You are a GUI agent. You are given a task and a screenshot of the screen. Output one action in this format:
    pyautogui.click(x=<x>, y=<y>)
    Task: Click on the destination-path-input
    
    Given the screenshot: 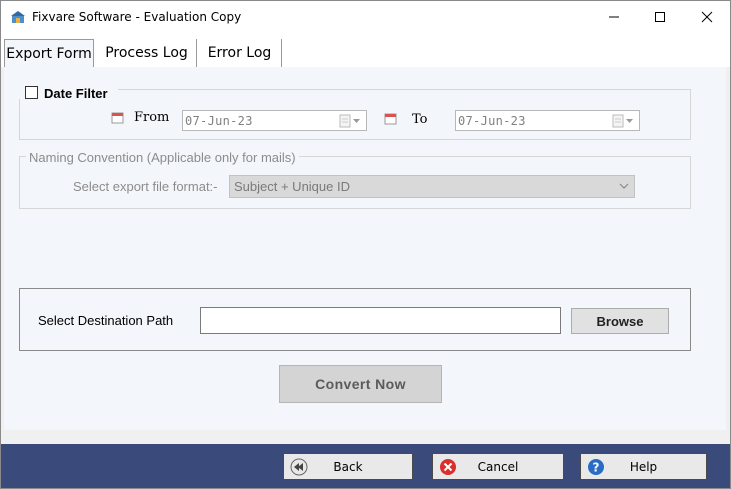 What is the action you would take?
    pyautogui.click(x=380, y=320)
    